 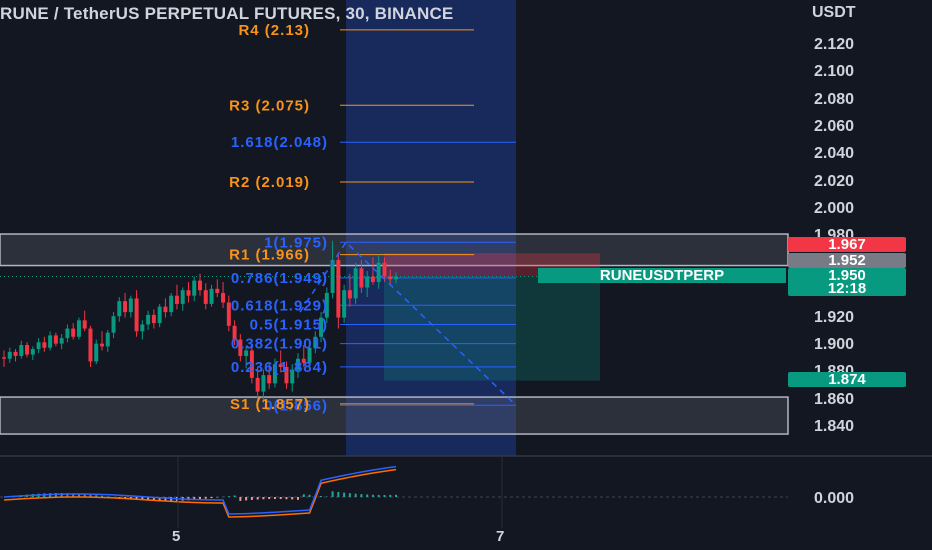 I want to click on price-tick: 1.900, so click(x=834, y=344).